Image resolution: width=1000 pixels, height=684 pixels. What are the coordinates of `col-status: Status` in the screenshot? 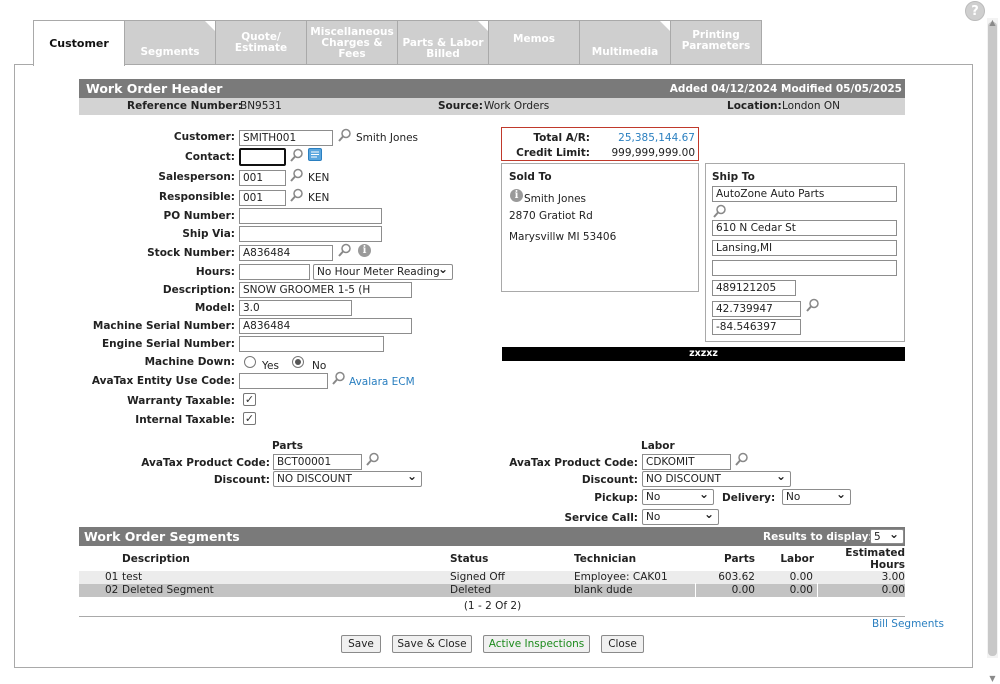 It's located at (469, 559).